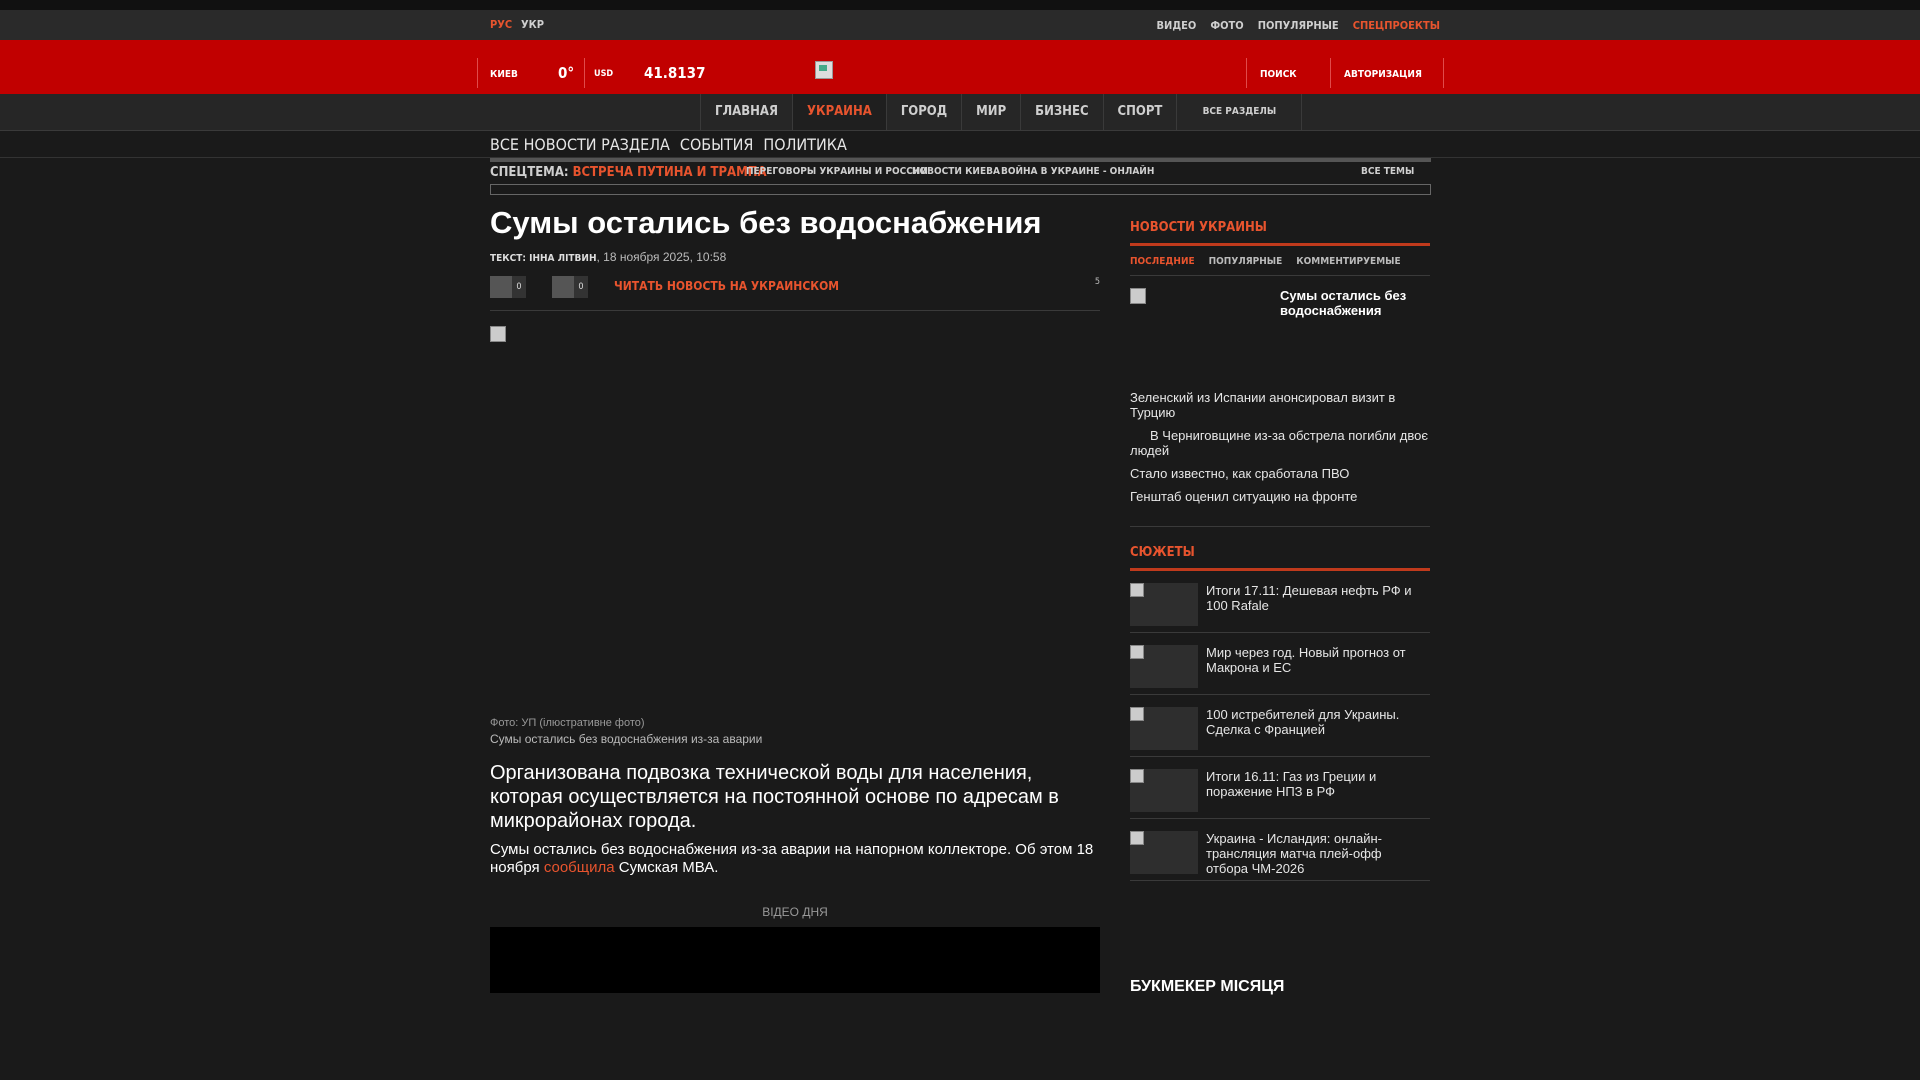 Image resolution: width=1920 pixels, height=1080 pixels. What do you see at coordinates (1246, 261) in the screenshot?
I see `sidebar-tab: ПОПУЛЯРНЫЕ` at bounding box center [1246, 261].